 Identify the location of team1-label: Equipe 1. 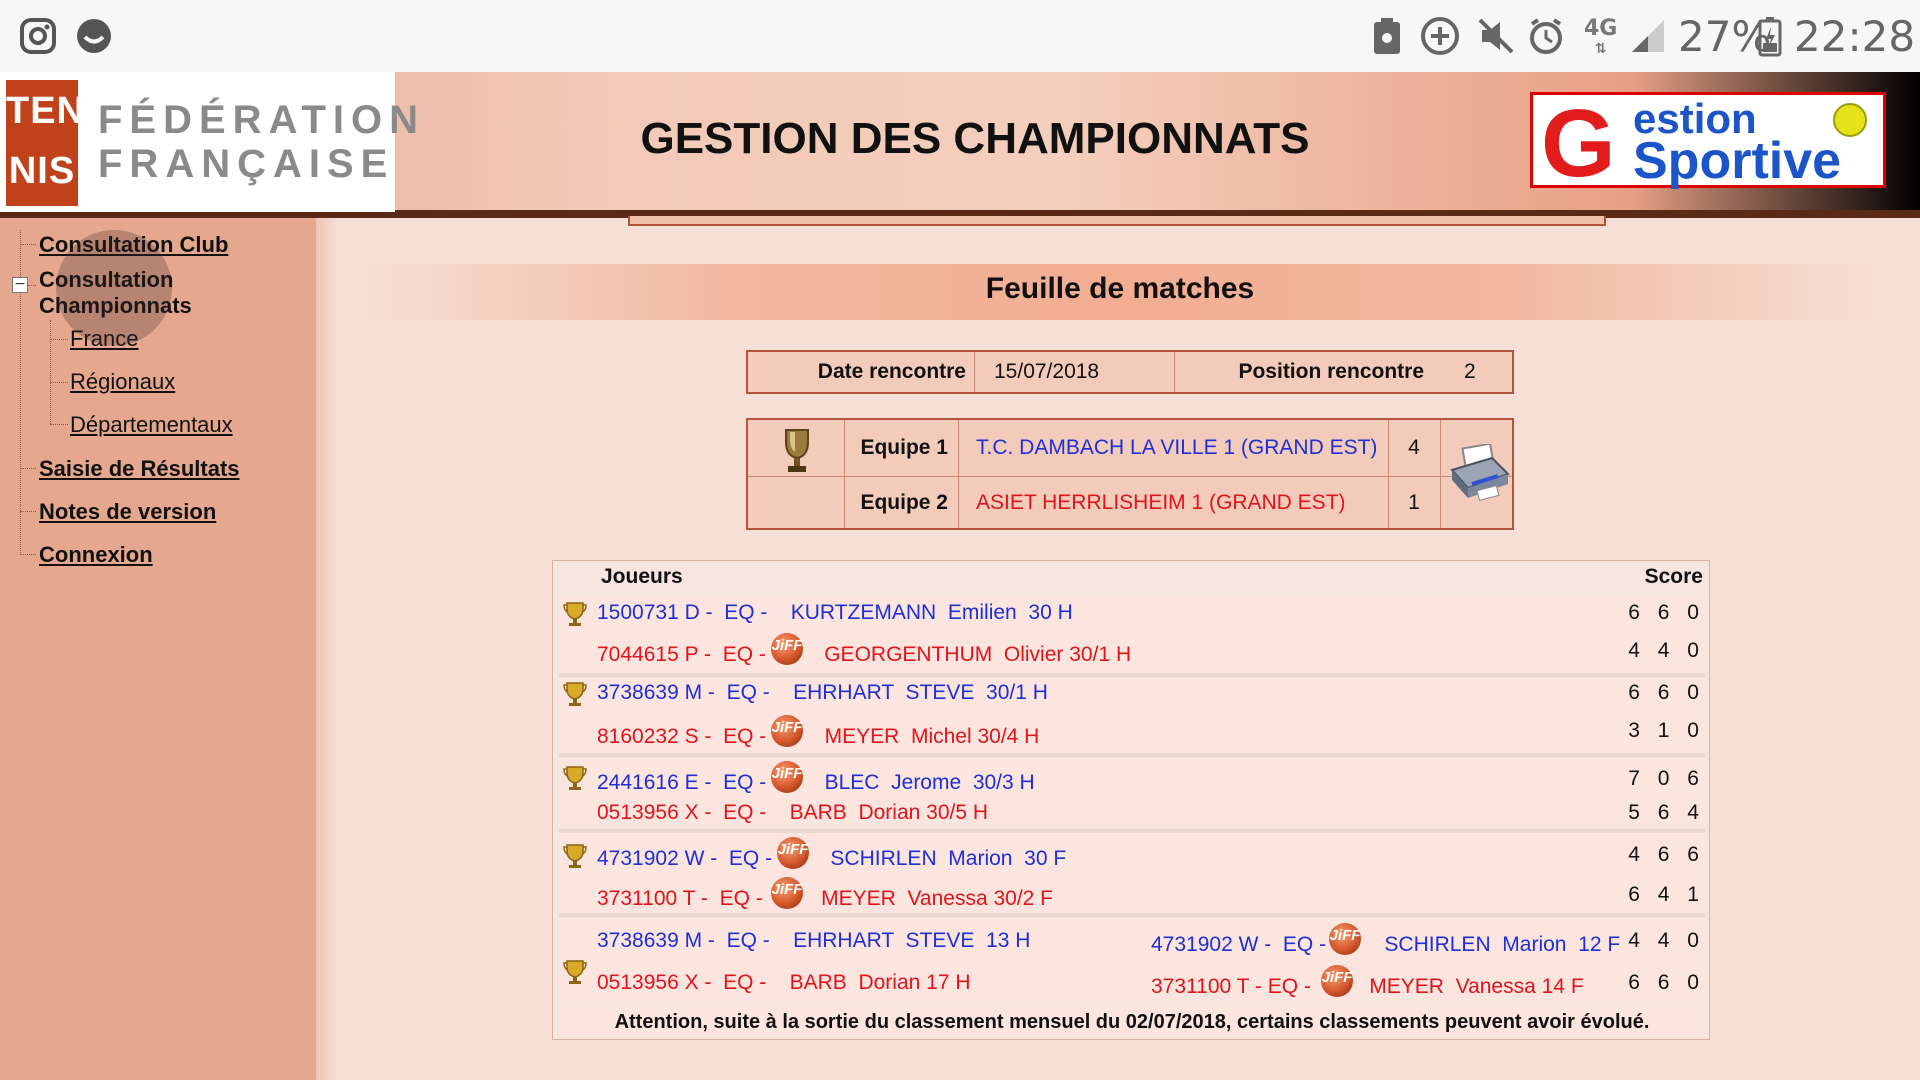
(904, 447).